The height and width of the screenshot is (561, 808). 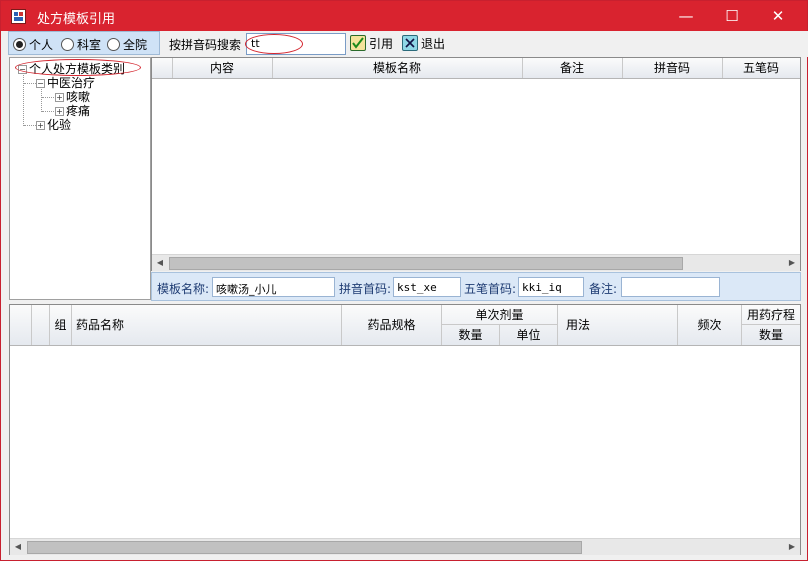 I want to click on radio-hospital: 全院, so click(x=127, y=44).